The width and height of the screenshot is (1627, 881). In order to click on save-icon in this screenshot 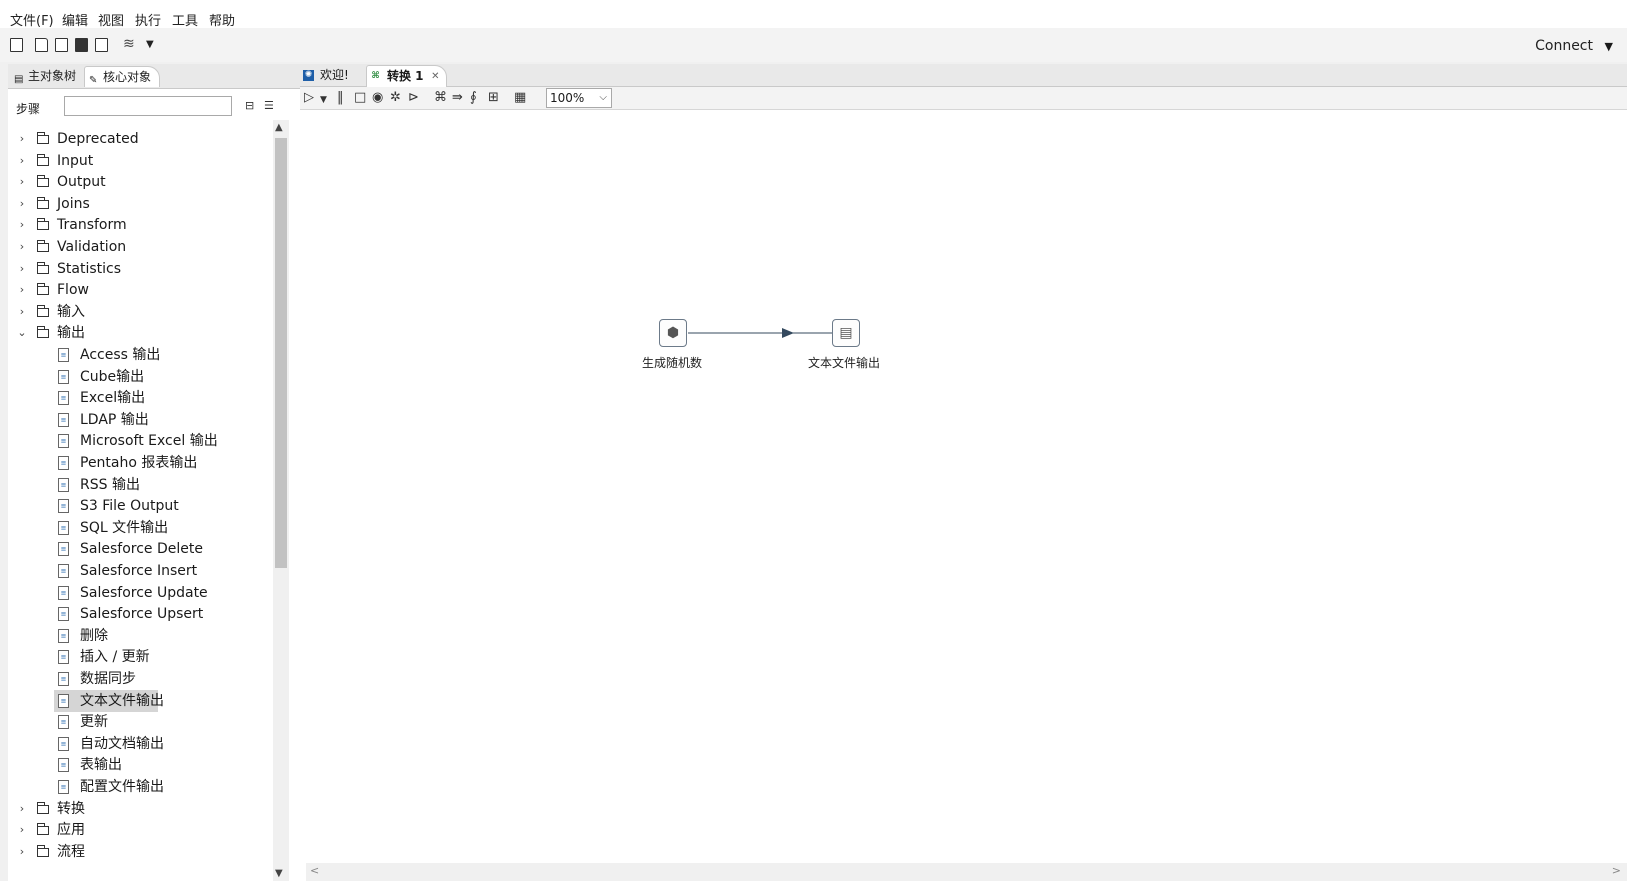, I will do `click(81, 45)`.